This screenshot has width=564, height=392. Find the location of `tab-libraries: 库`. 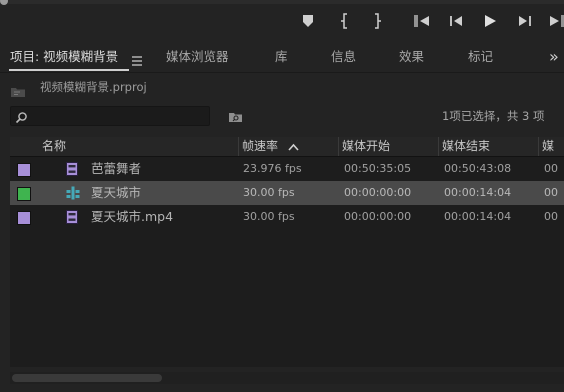

tab-libraries: 库 is located at coordinates (281, 58).